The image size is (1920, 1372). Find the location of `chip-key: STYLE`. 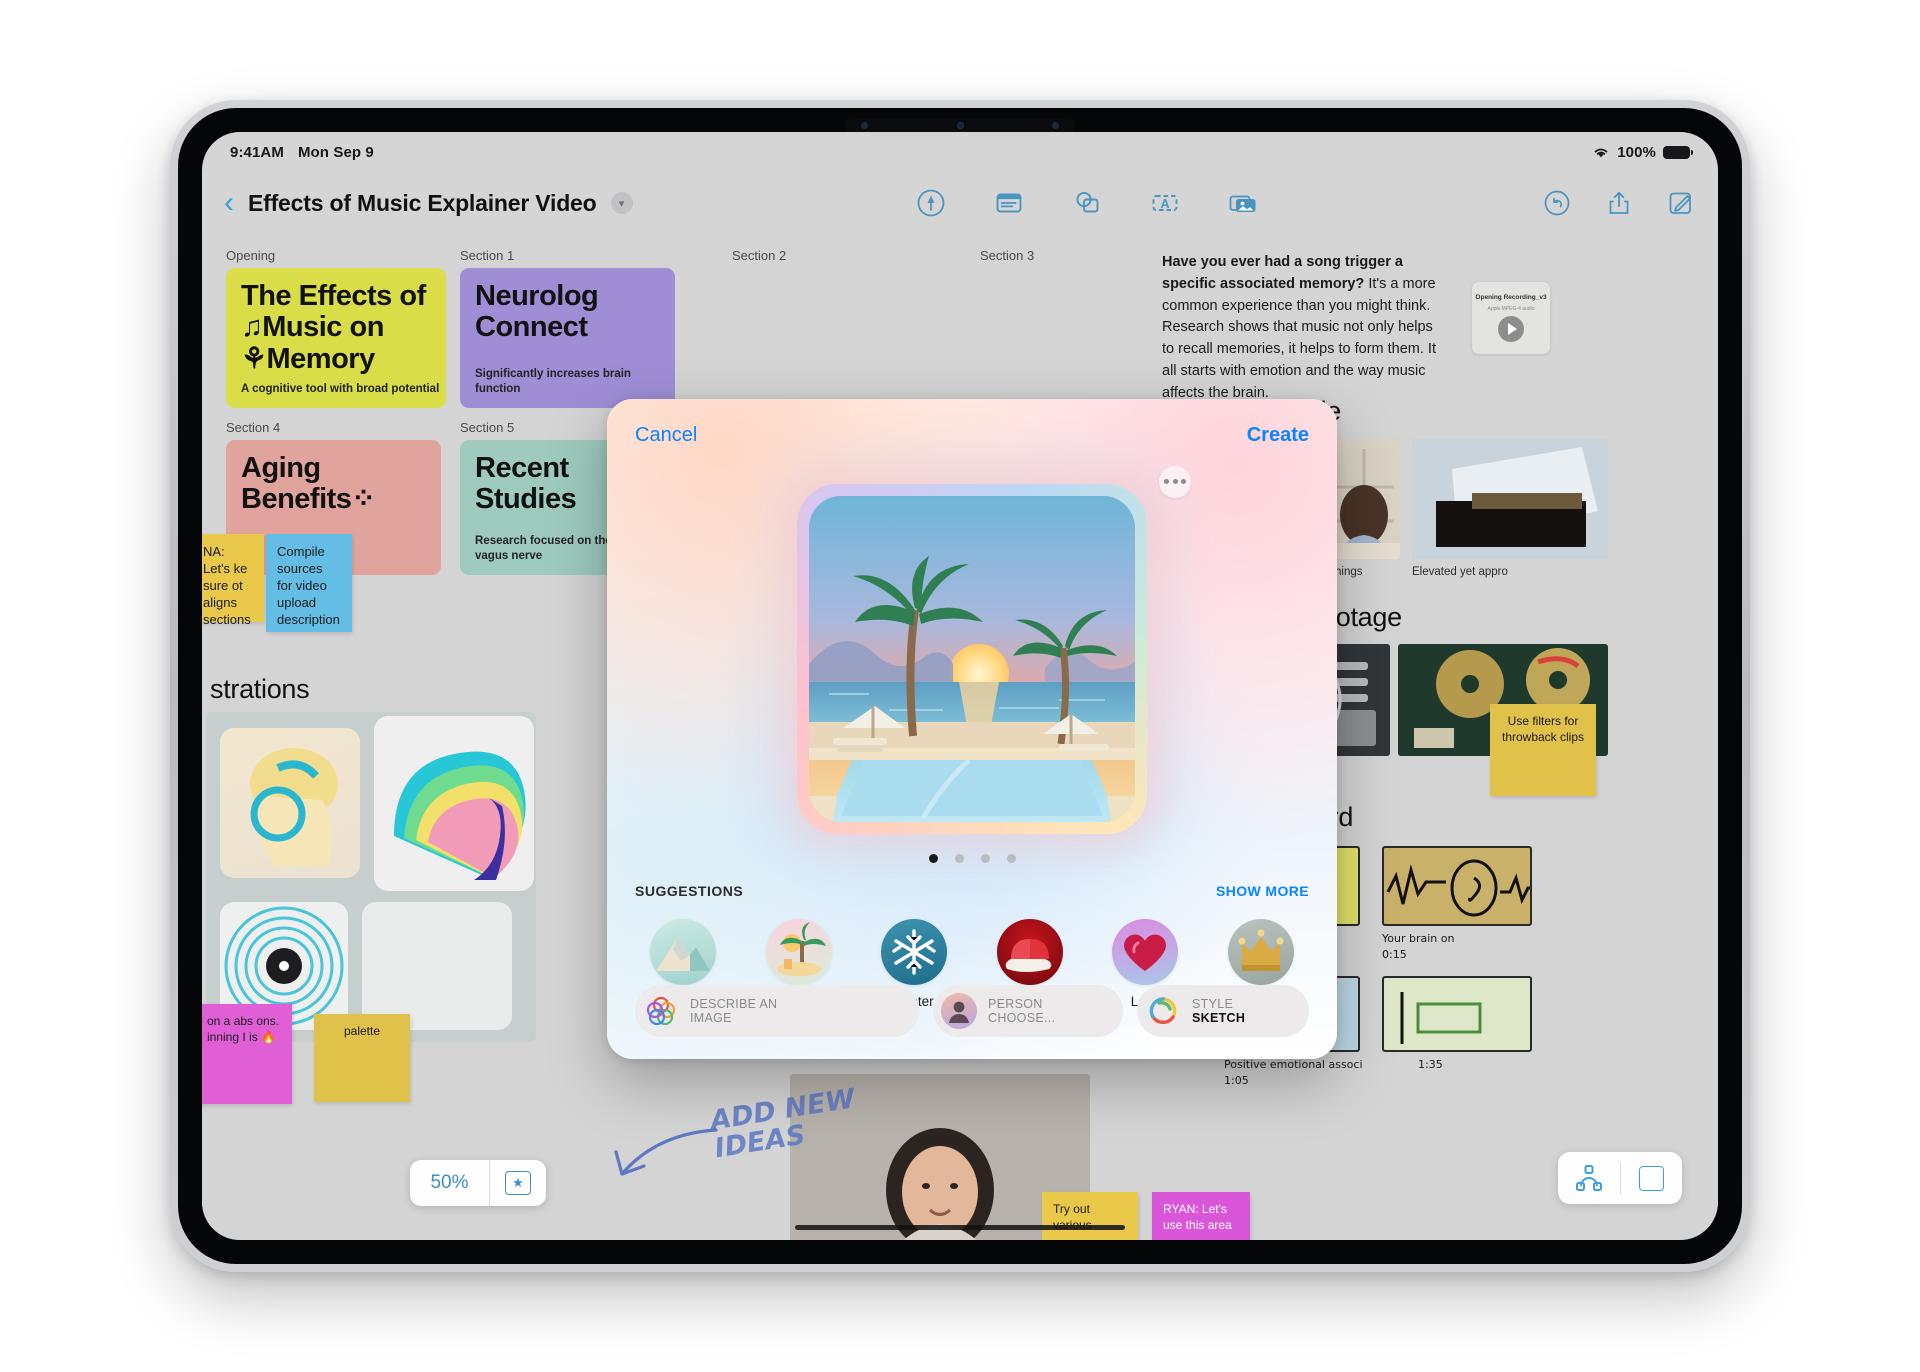

chip-key: STYLE is located at coordinates (1213, 1003).